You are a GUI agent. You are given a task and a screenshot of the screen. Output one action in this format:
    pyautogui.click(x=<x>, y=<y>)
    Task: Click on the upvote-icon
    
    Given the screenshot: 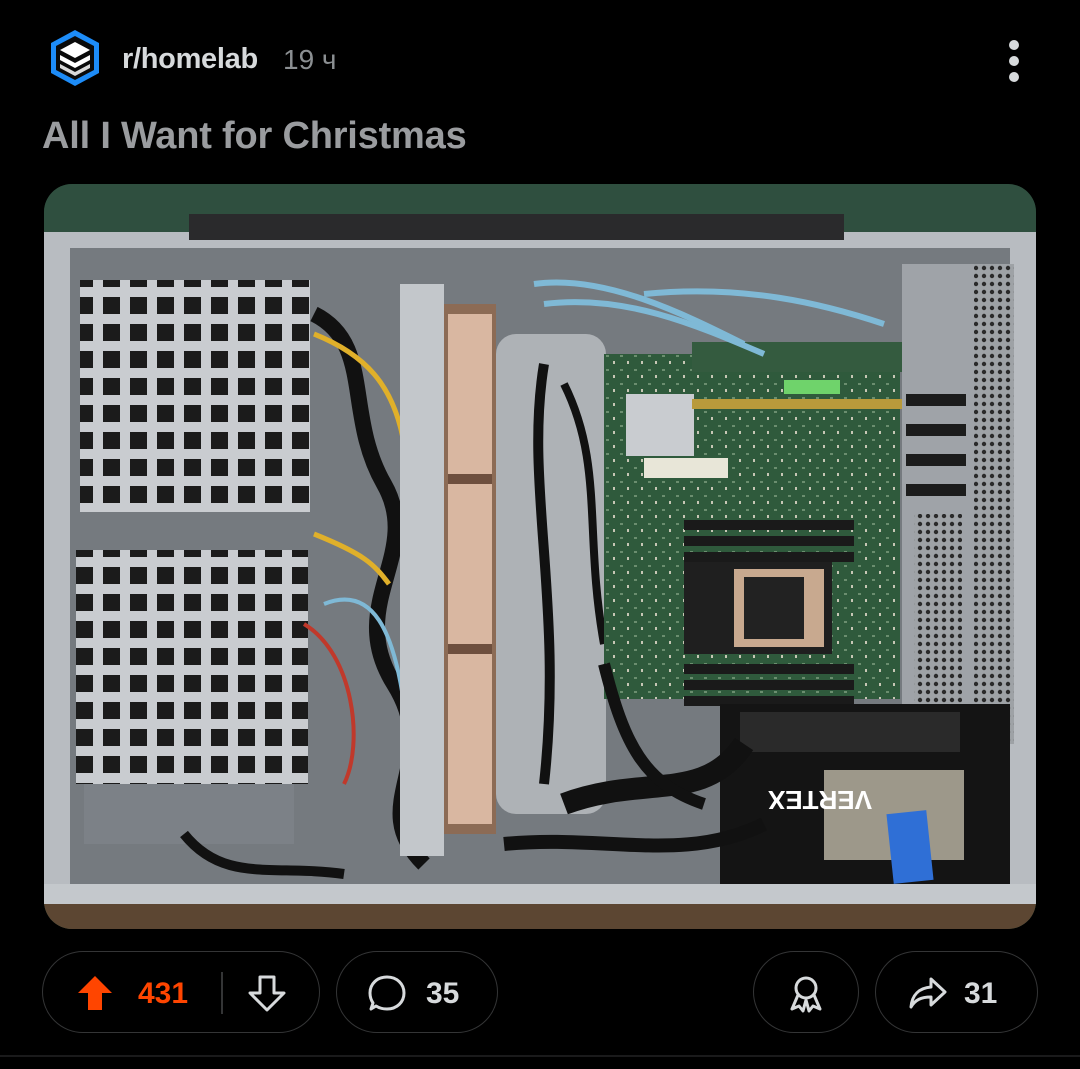 What is the action you would take?
    pyautogui.click(x=95, y=993)
    